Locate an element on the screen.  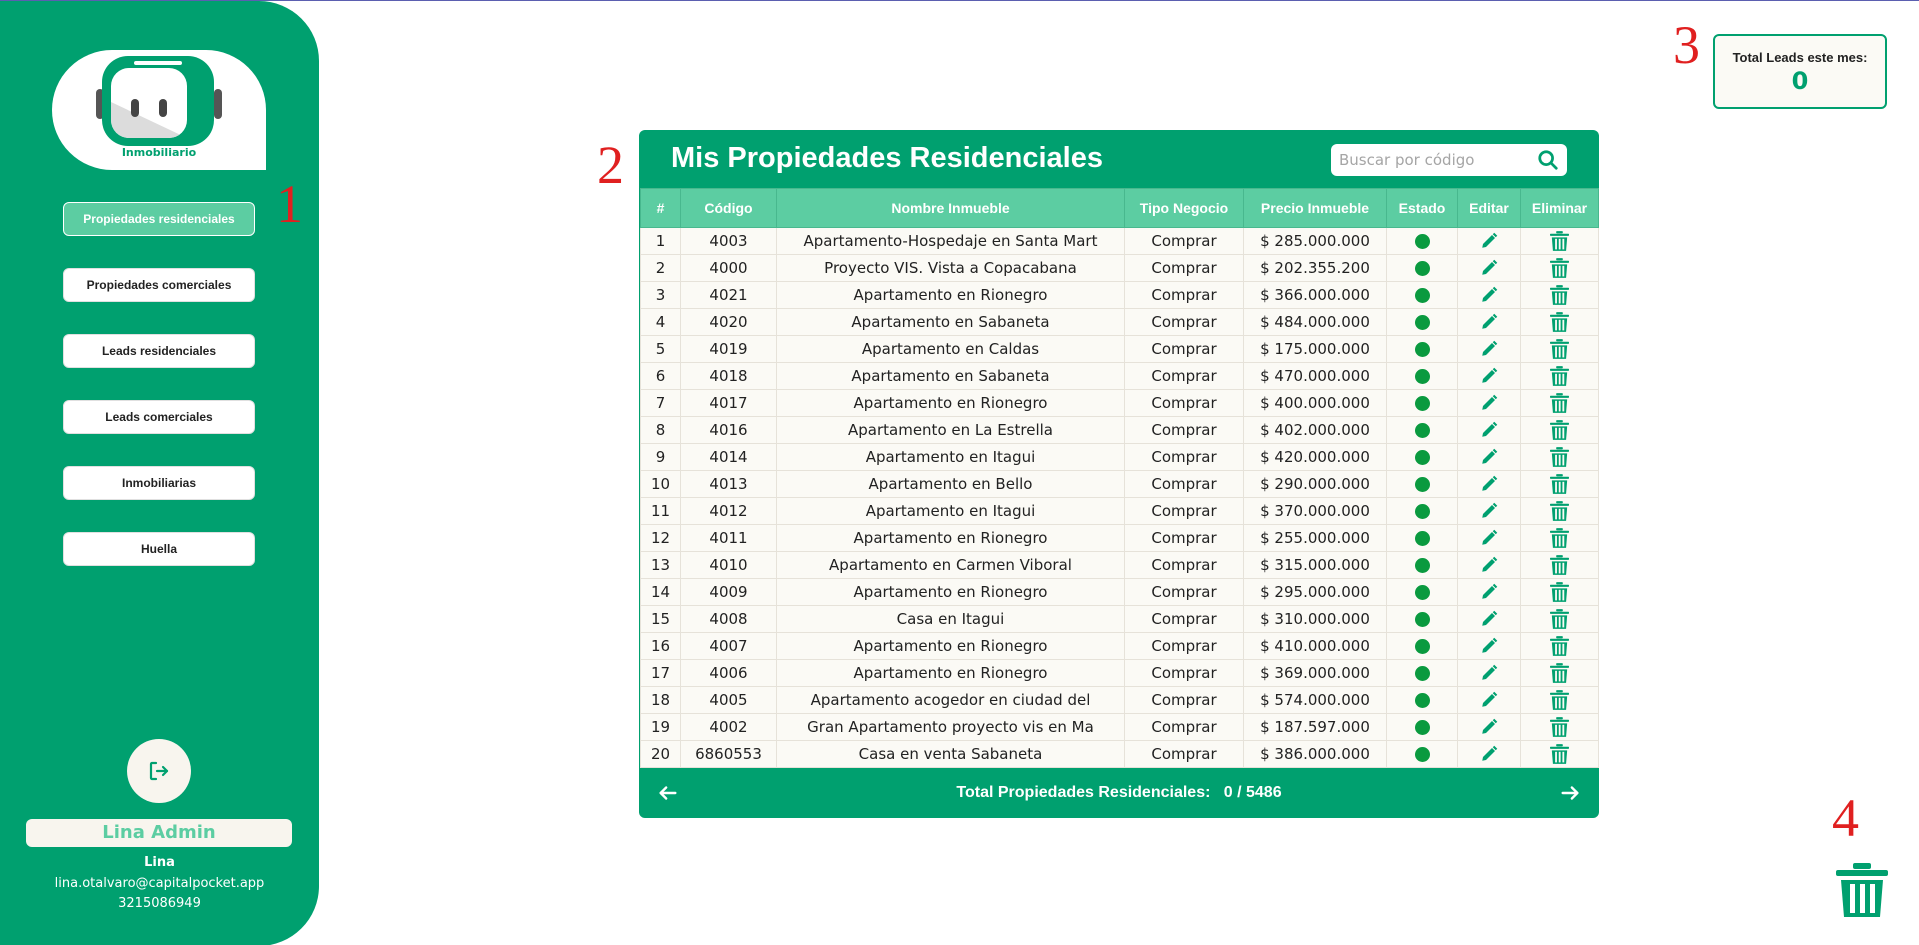
next-page-button is located at coordinates (1570, 795).